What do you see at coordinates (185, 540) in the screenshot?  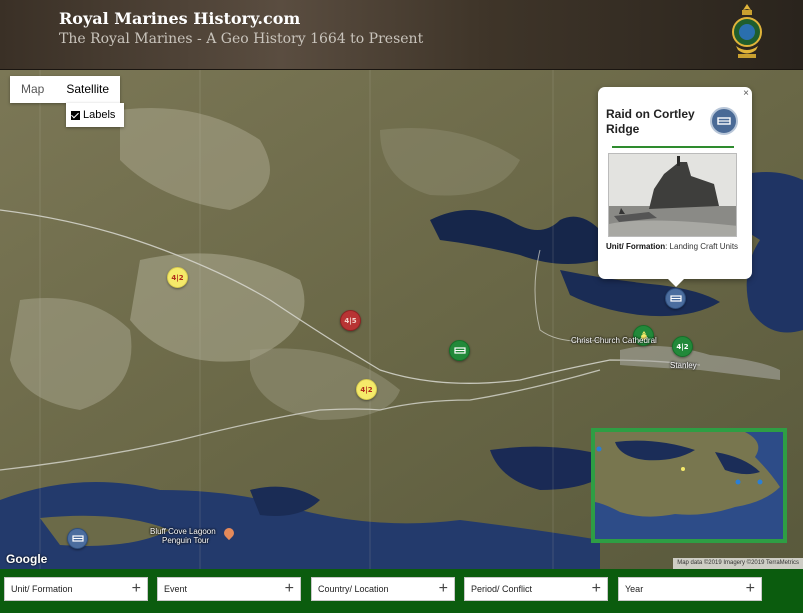 I see `place-label-penguin-tour: Penguin Tour` at bounding box center [185, 540].